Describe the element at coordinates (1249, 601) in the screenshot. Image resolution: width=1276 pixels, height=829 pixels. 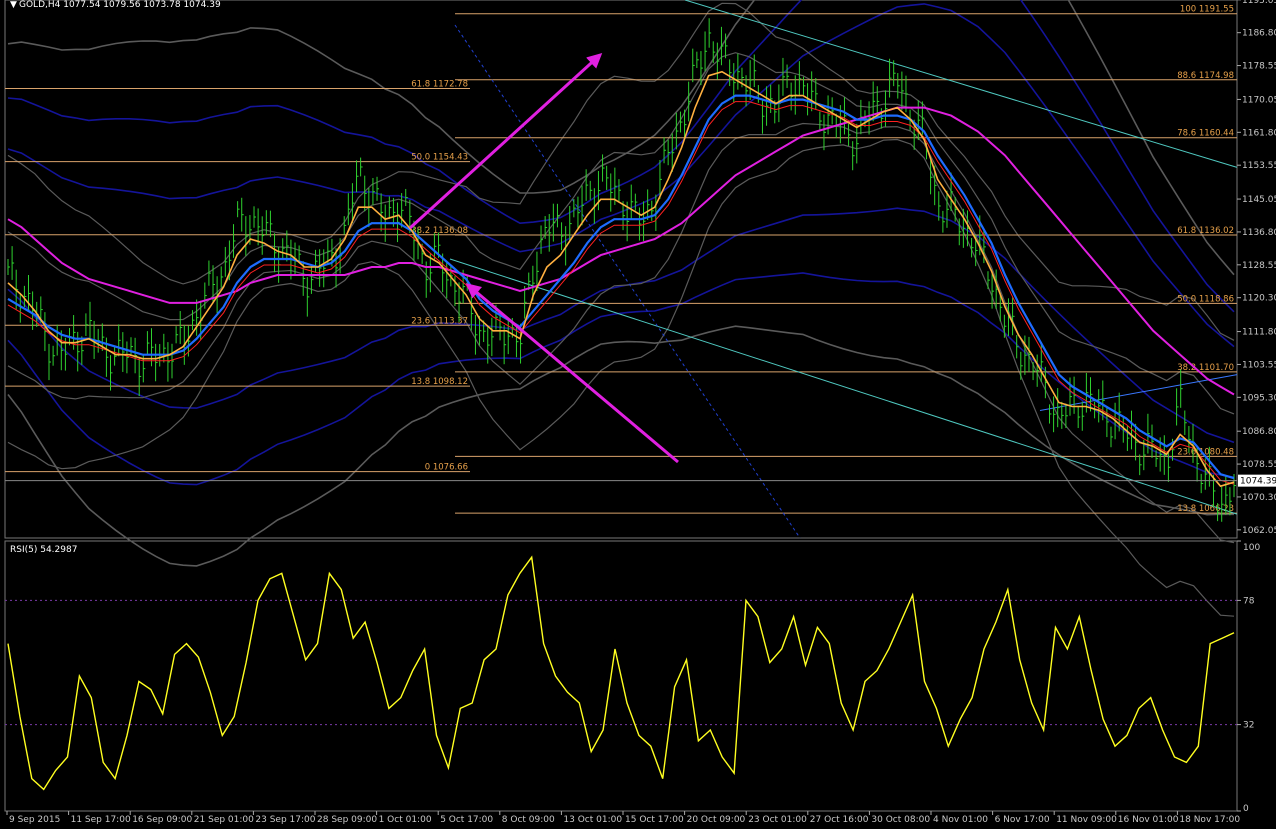
I see `rsi-tick-label: 78` at that location.